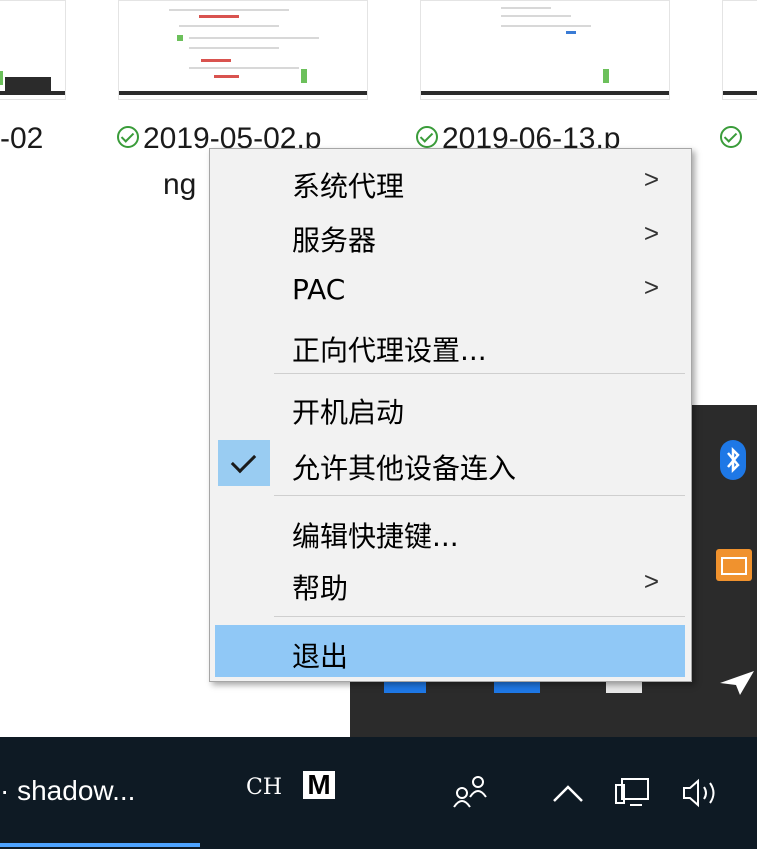 This screenshot has width=757, height=849. I want to click on menu-item-help: 帮助 >, so click(450, 583).